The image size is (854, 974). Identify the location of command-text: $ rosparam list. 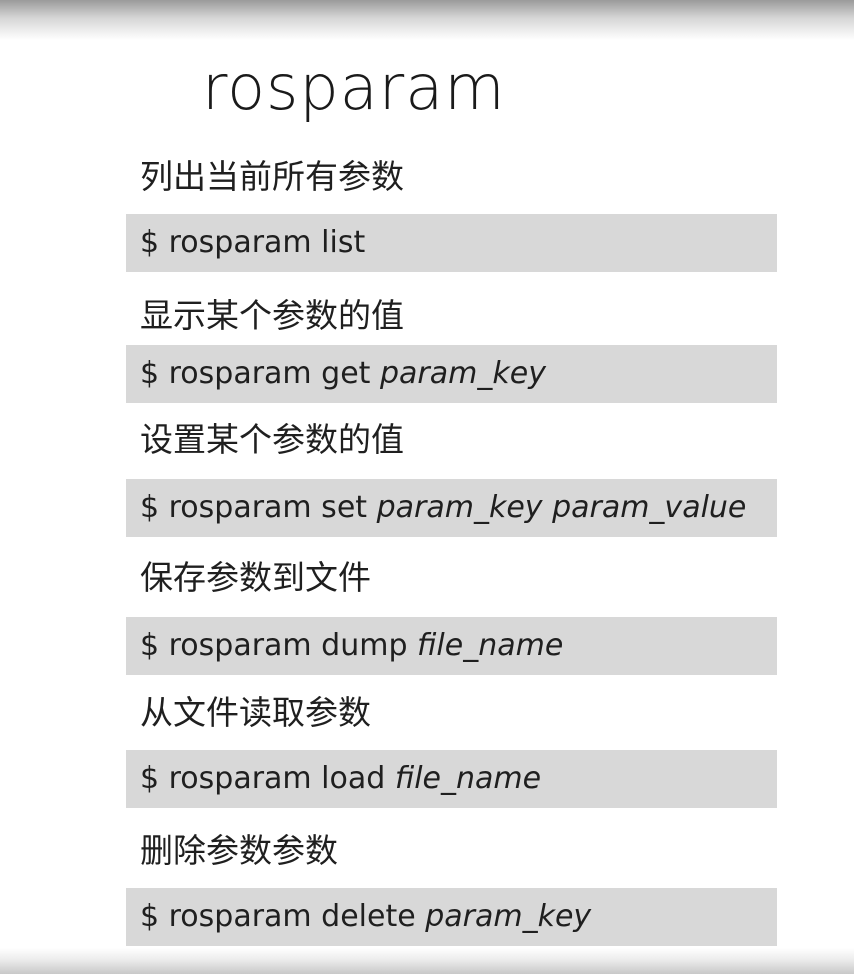
(253, 242).